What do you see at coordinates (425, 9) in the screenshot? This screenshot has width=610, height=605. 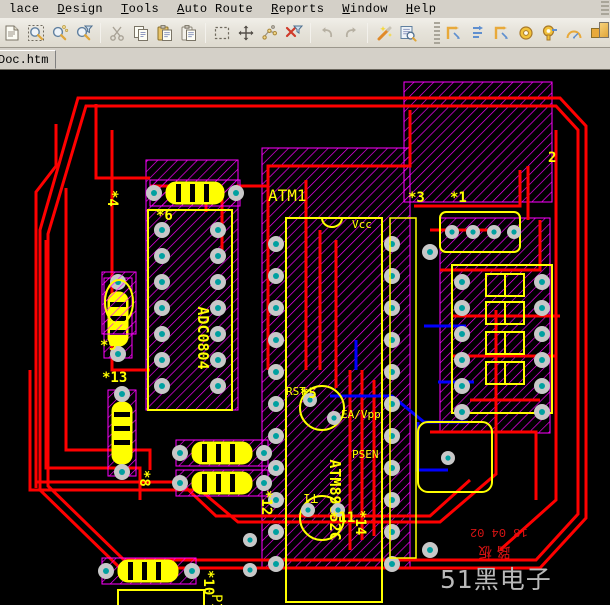 I see `menu-help-label: elp` at bounding box center [425, 9].